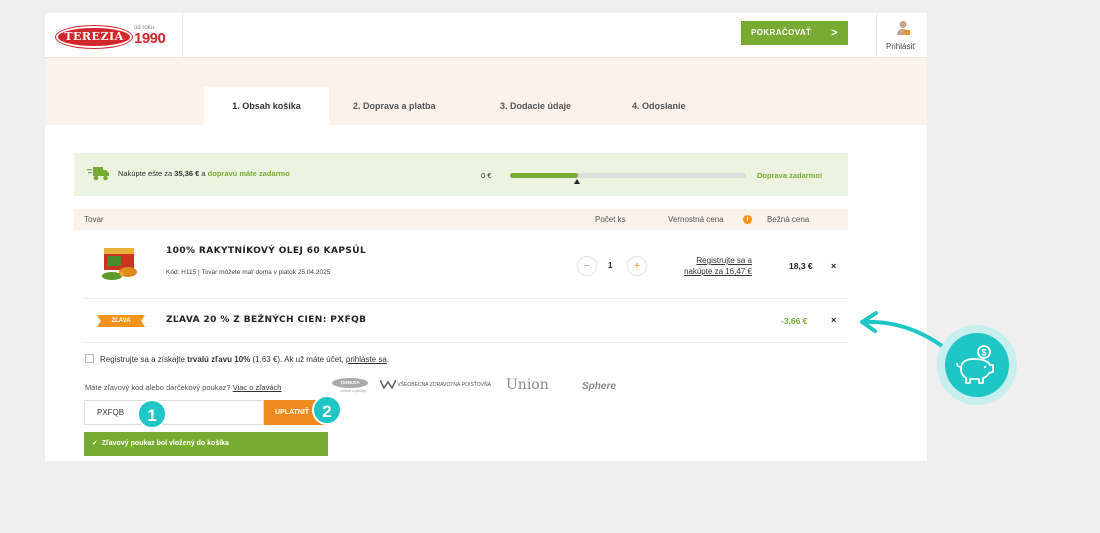  What do you see at coordinates (95, 443) in the screenshot?
I see `check-icon: ✓` at bounding box center [95, 443].